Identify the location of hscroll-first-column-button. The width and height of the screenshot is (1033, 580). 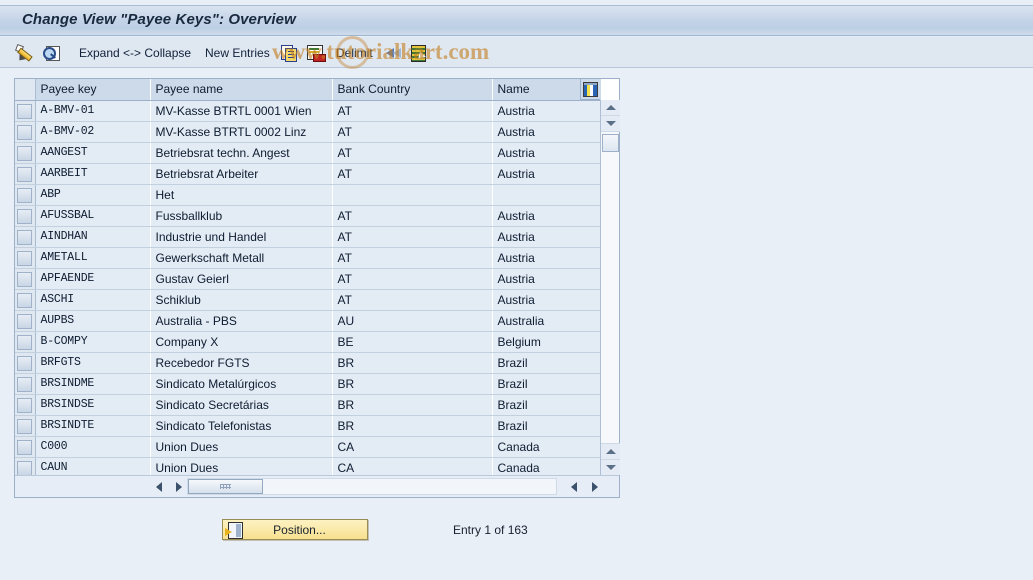
(573, 486).